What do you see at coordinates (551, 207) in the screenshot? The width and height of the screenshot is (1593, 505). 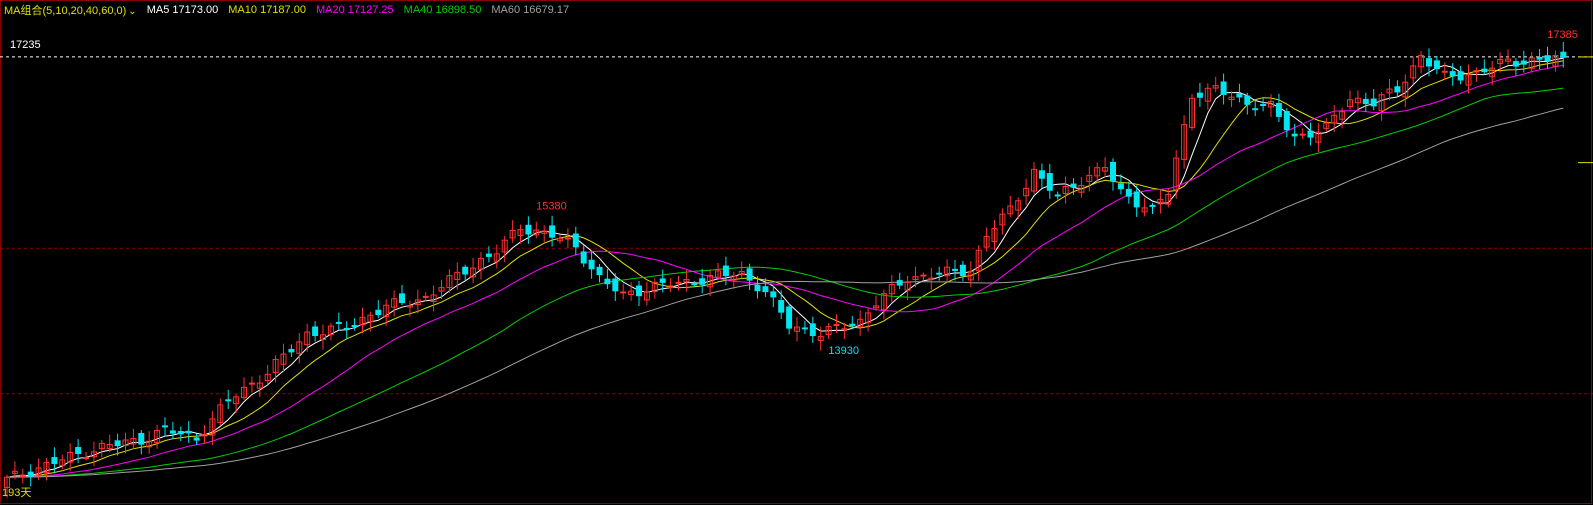 I see `annotation-high: 15380` at bounding box center [551, 207].